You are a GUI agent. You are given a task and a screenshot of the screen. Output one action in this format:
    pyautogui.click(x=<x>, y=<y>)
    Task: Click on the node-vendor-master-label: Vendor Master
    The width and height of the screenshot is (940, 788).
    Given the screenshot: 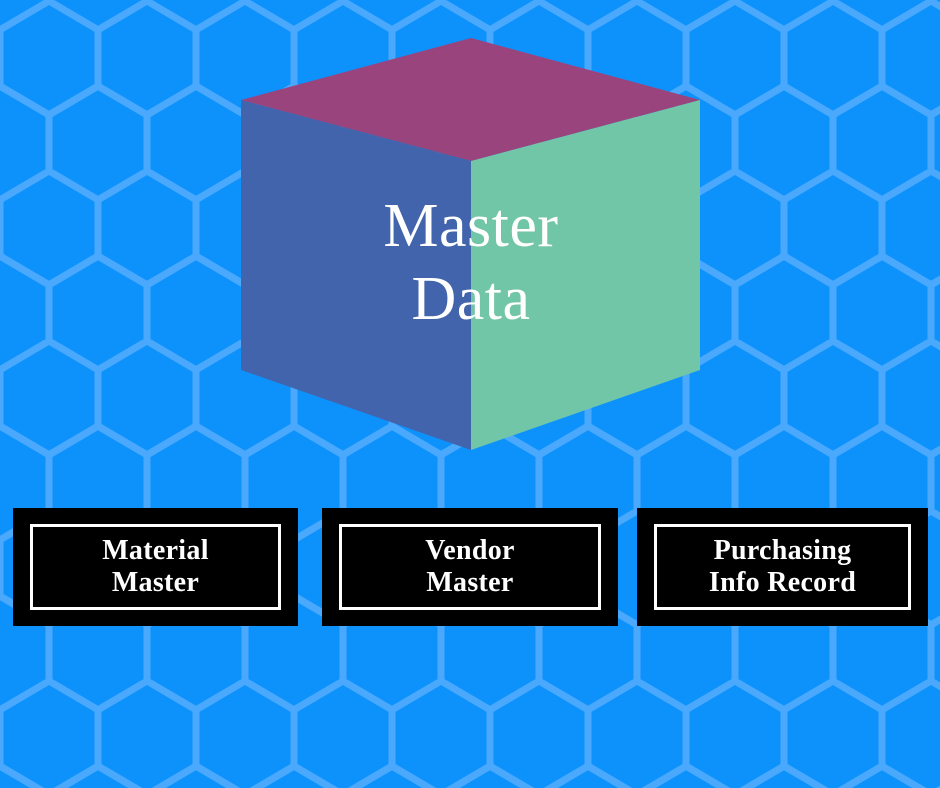 What is the action you would take?
    pyautogui.click(x=470, y=566)
    